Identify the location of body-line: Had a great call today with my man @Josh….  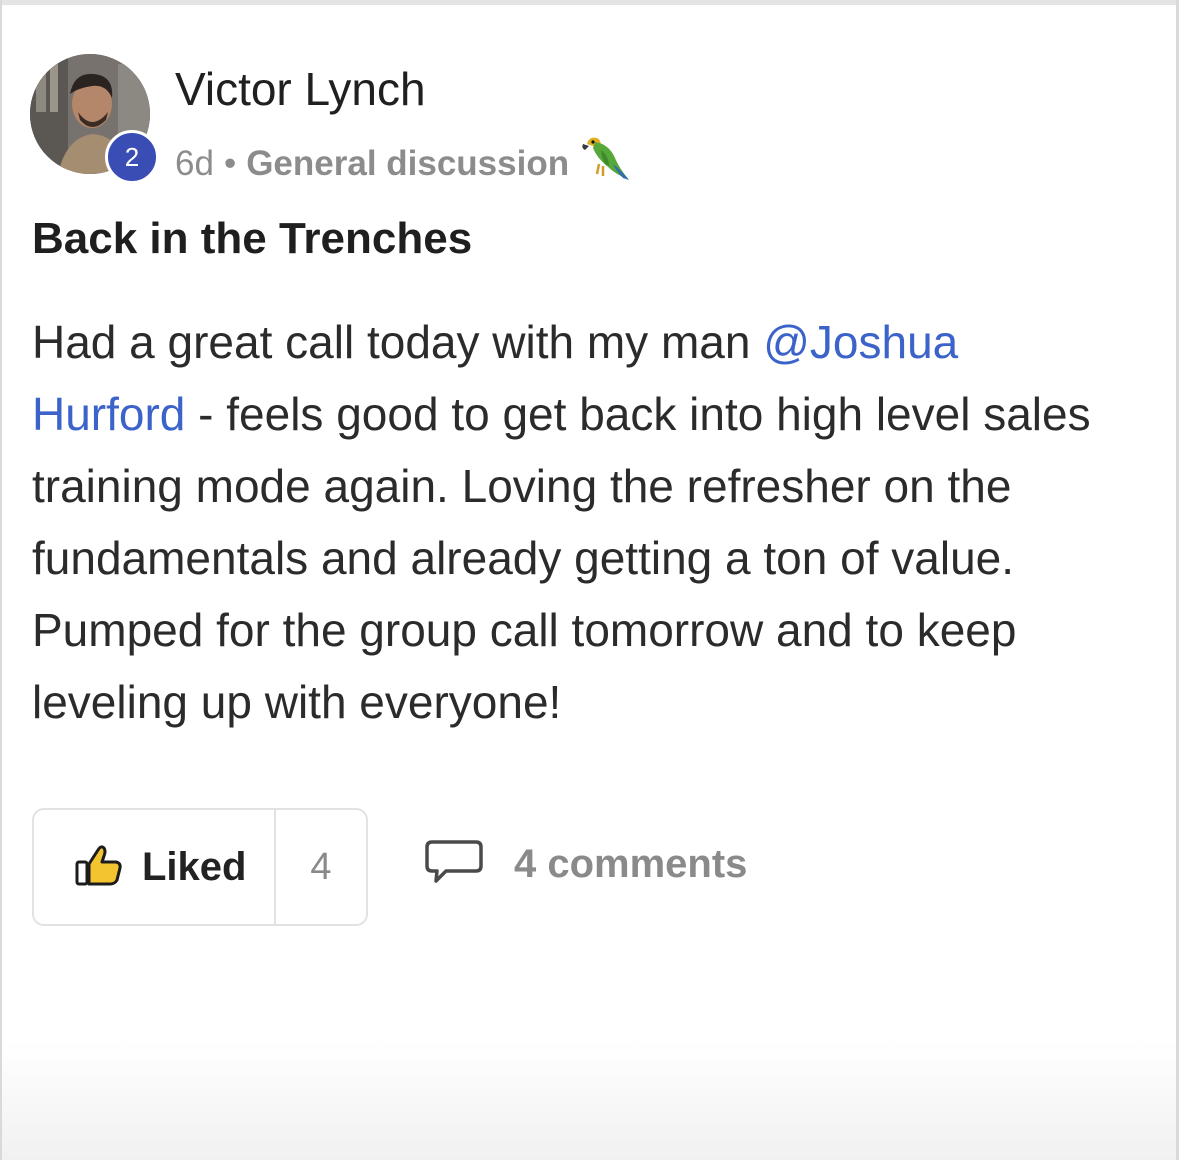
(592, 342).